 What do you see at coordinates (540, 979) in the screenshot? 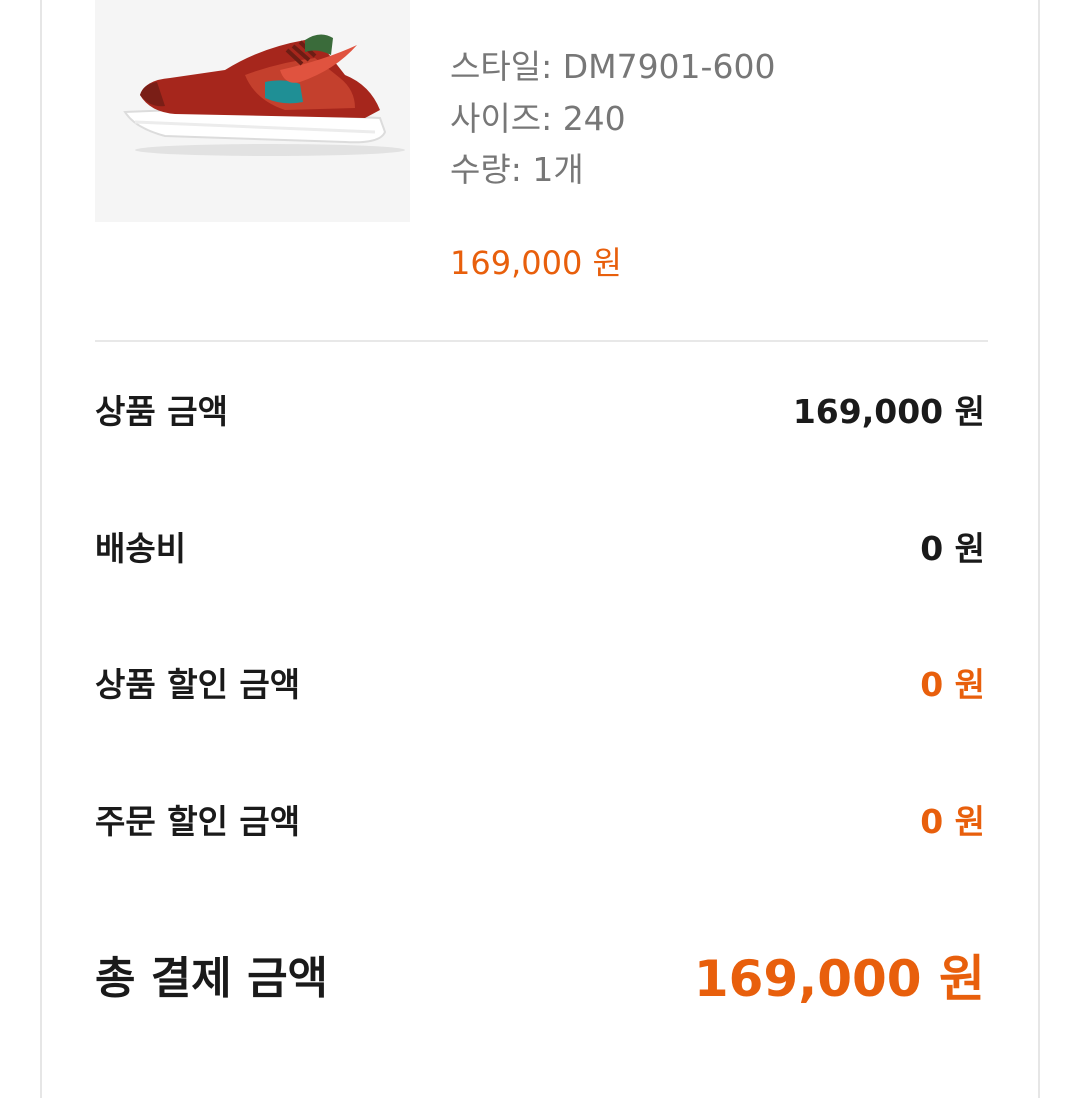
I see `summary-row-total: 총 결제 금액 169,000 원` at bounding box center [540, 979].